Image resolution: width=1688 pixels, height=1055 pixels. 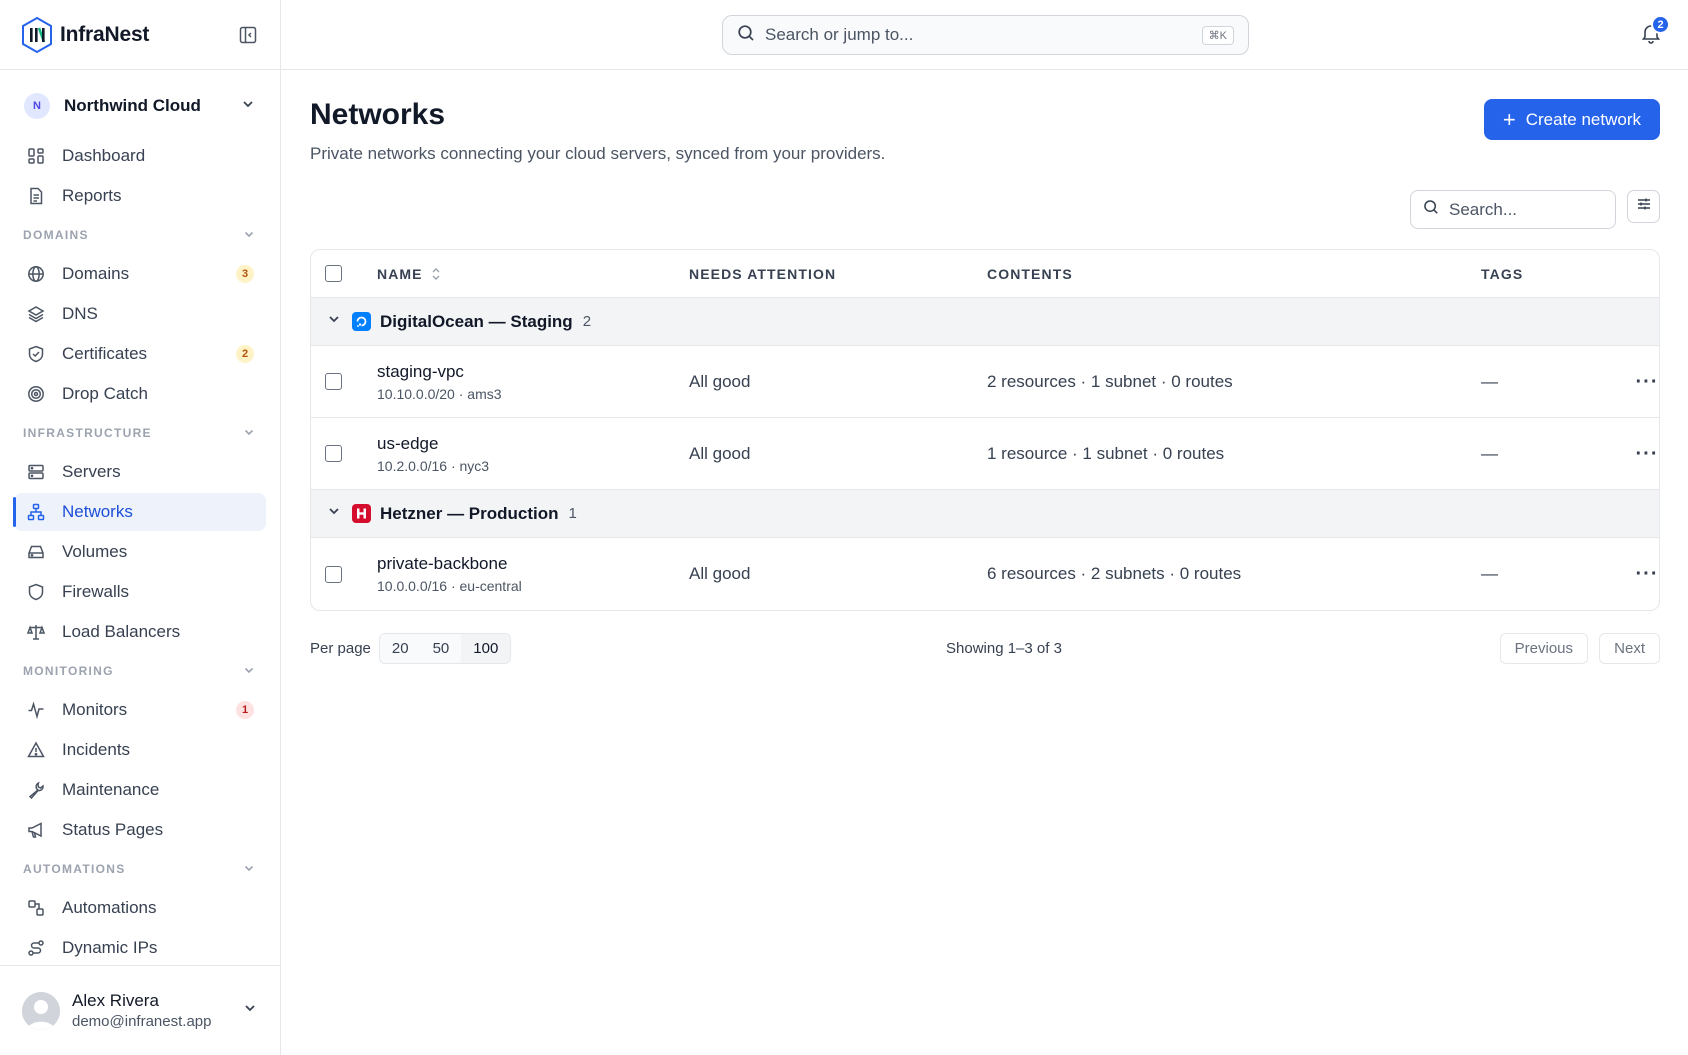 I want to click on org-switcher: N Northwind Cloud, so click(x=140, y=106).